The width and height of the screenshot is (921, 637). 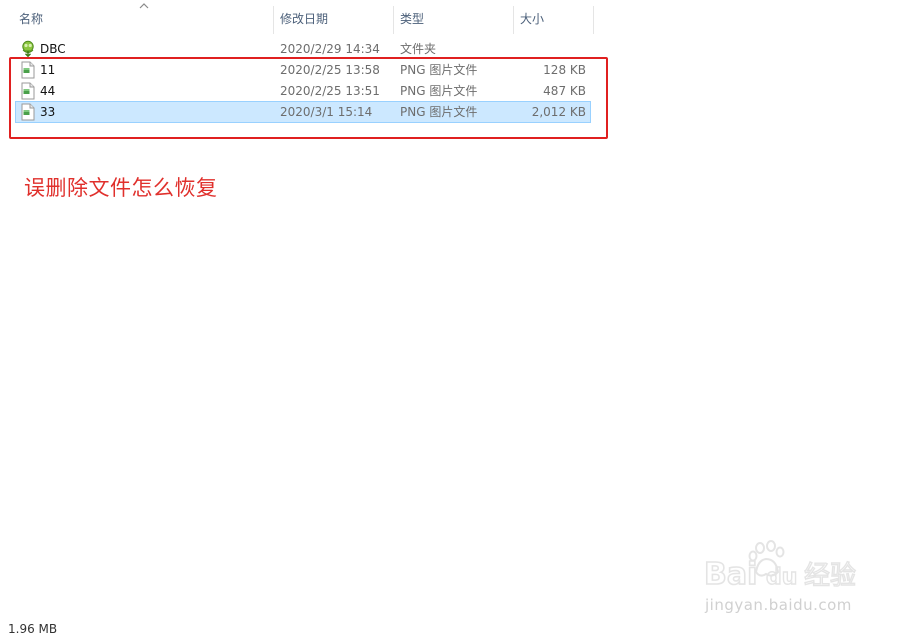 I want to click on file-type: 文件夹, so click(x=418, y=49).